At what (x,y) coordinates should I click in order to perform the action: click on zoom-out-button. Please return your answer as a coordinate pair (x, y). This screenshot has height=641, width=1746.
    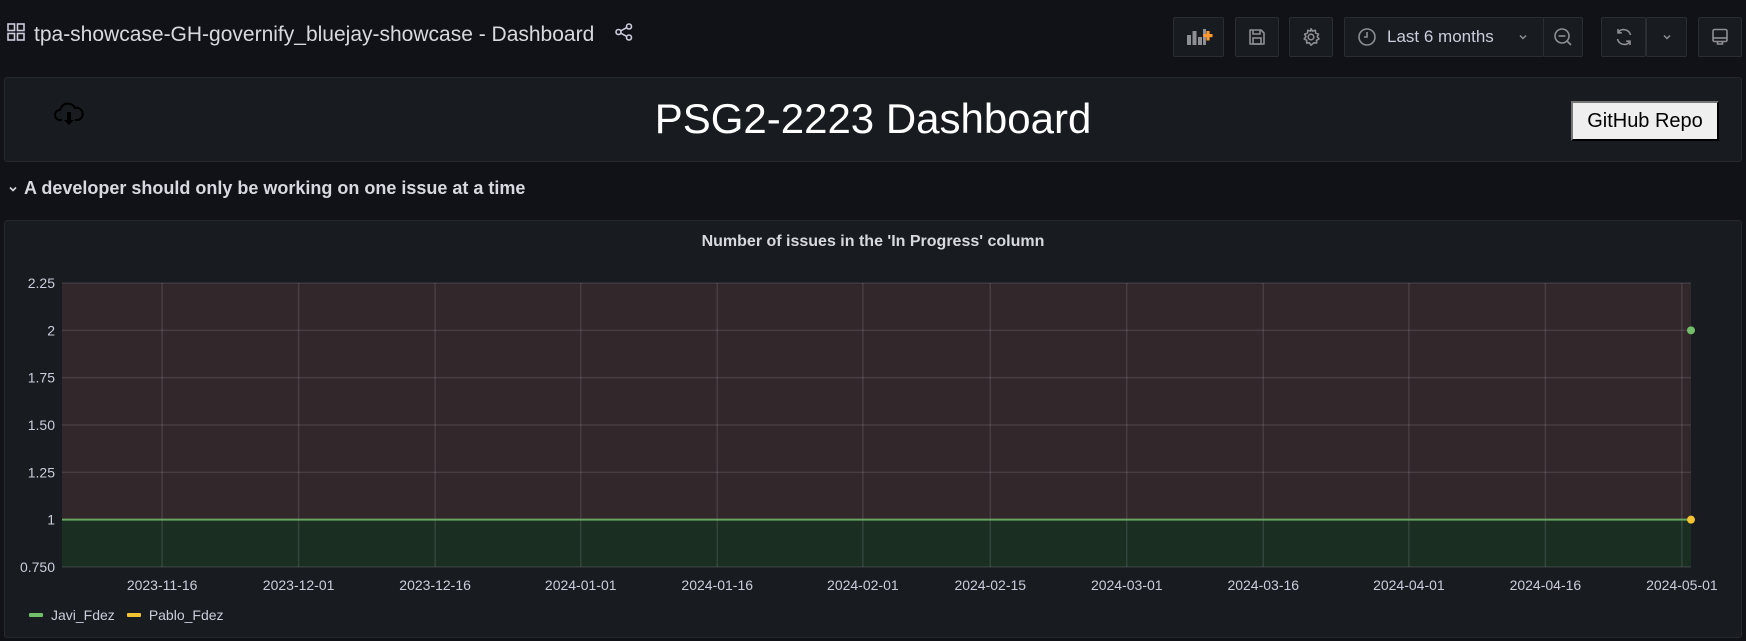
    Looking at the image, I should click on (1563, 37).